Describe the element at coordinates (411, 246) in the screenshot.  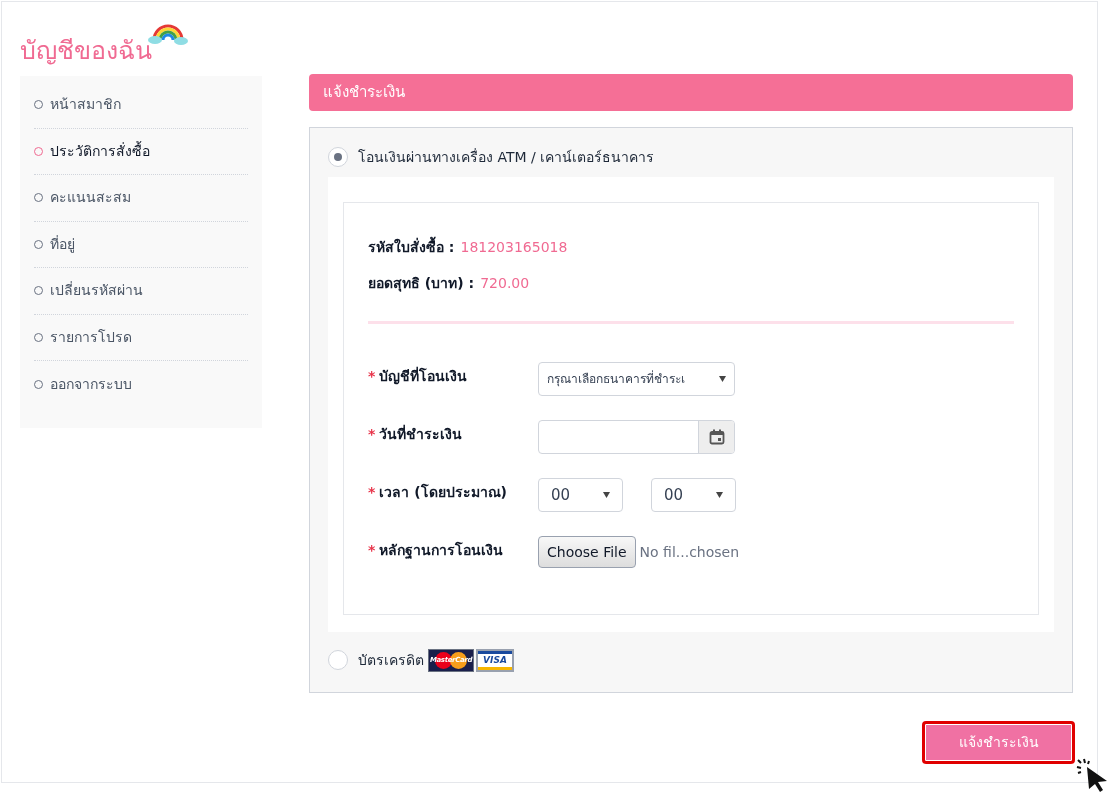
I see `summary-label: รหัสใบสั่งซื้อ :` at that location.